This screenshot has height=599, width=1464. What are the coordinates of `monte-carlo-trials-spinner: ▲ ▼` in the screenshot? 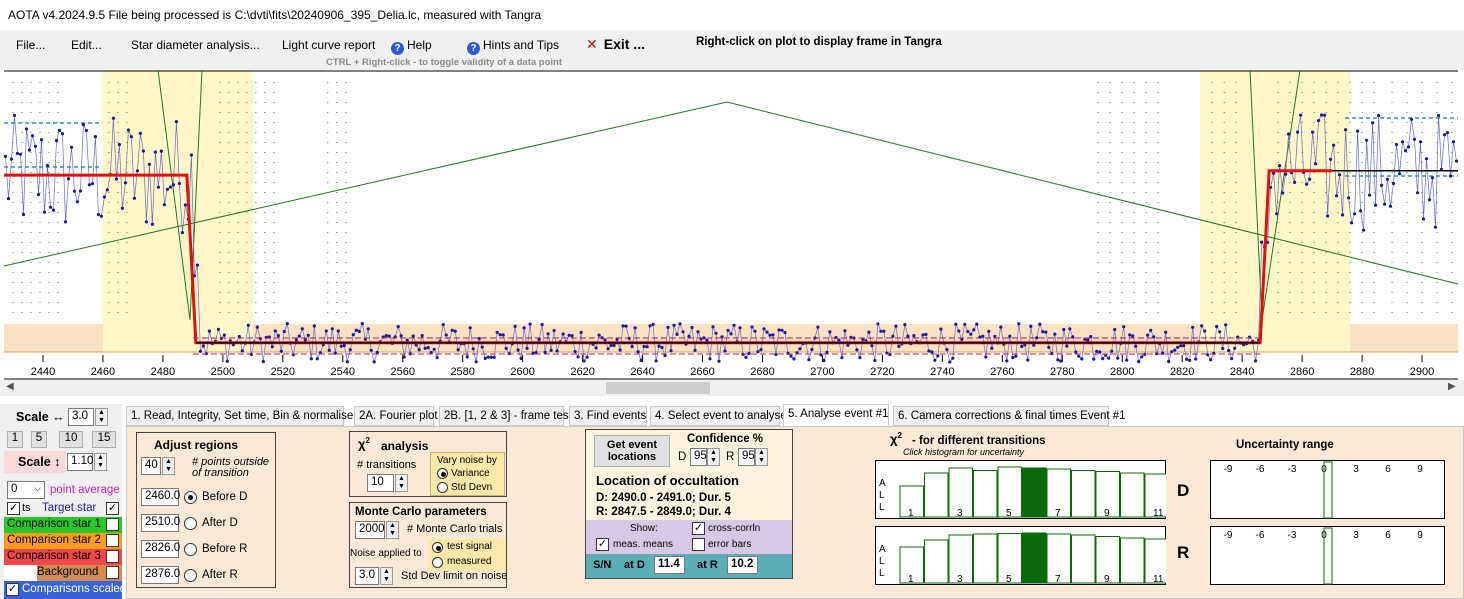 It's located at (392, 530).